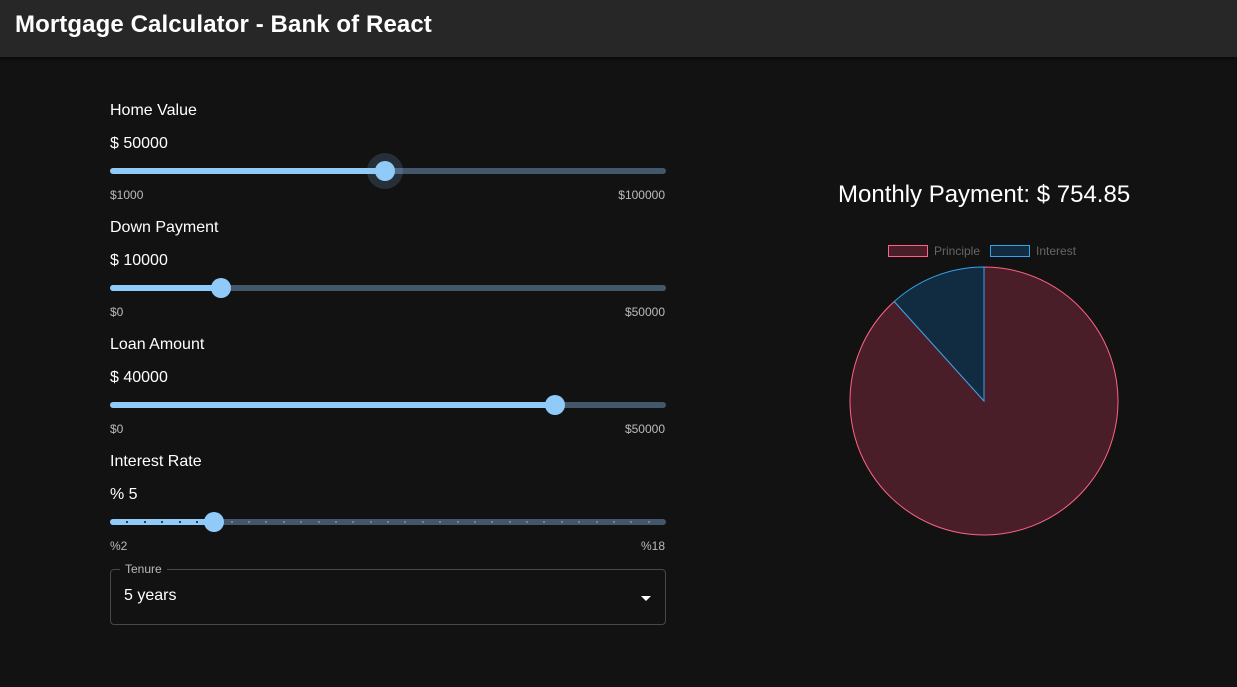  I want to click on legend-swatch-interest, so click(1010, 251).